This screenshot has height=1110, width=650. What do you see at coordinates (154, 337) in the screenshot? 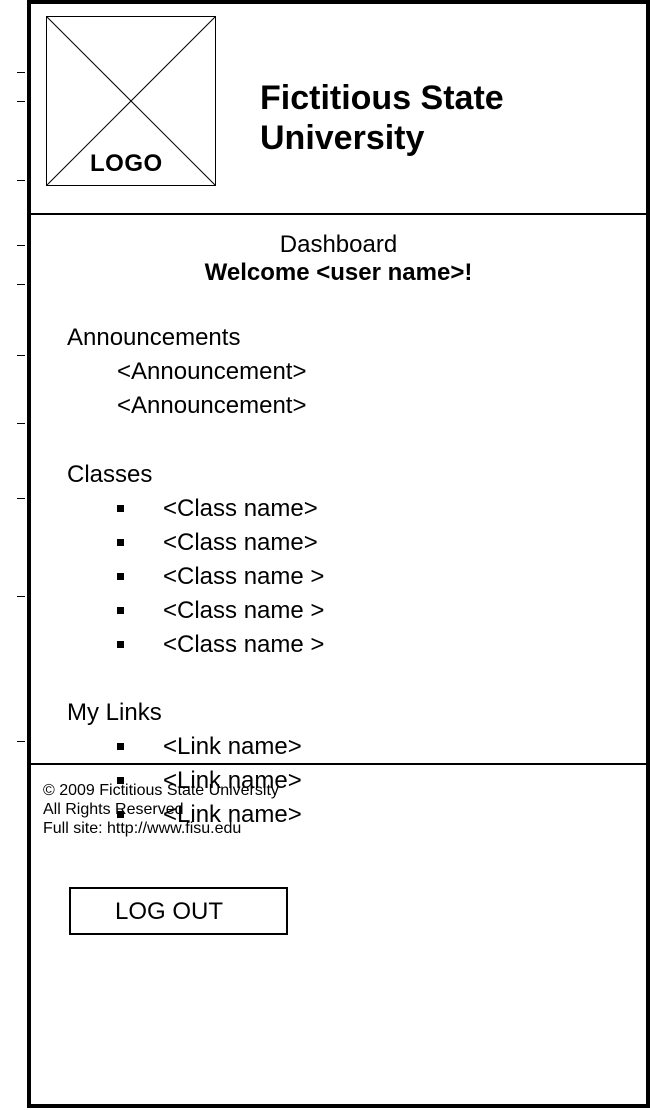
I see `announcements-heading: Announcements` at bounding box center [154, 337].